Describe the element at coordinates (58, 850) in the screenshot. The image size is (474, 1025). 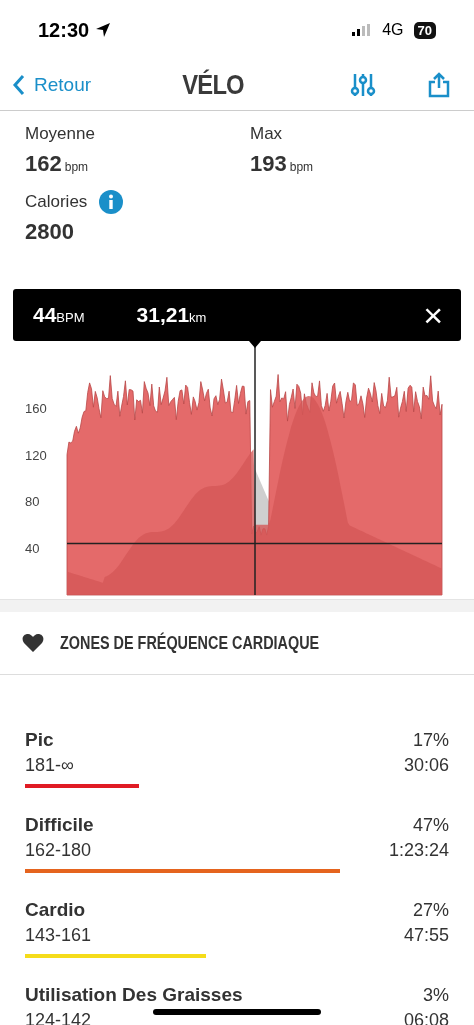
I see `zone-range: 162-180` at that location.